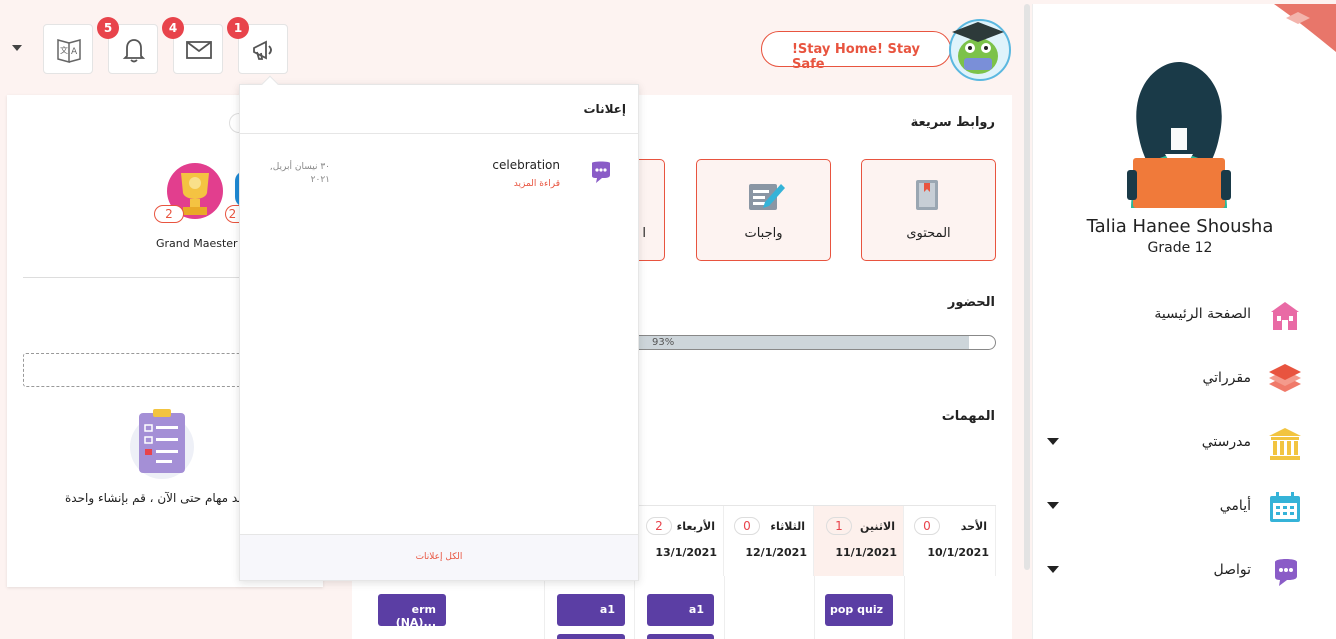  Describe the element at coordinates (1183, 508) in the screenshot. I see `sidebar-item-my-days: أيامي` at that location.